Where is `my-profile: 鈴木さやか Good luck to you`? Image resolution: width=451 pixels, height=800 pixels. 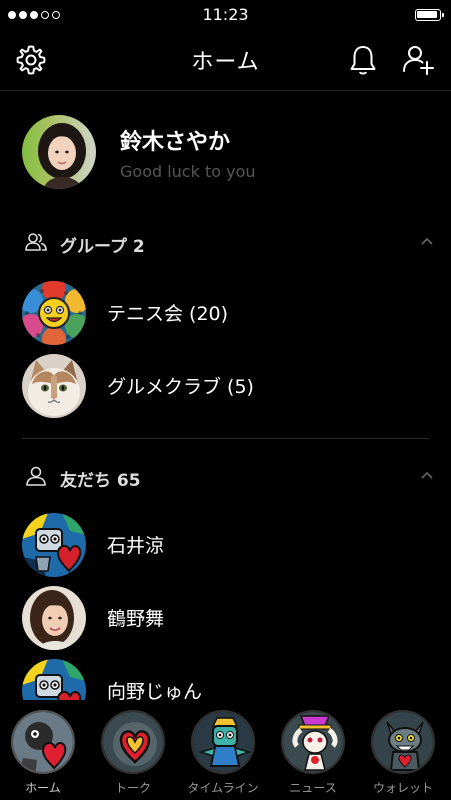 my-profile: 鈴木さやか Good luck to you is located at coordinates (225, 152).